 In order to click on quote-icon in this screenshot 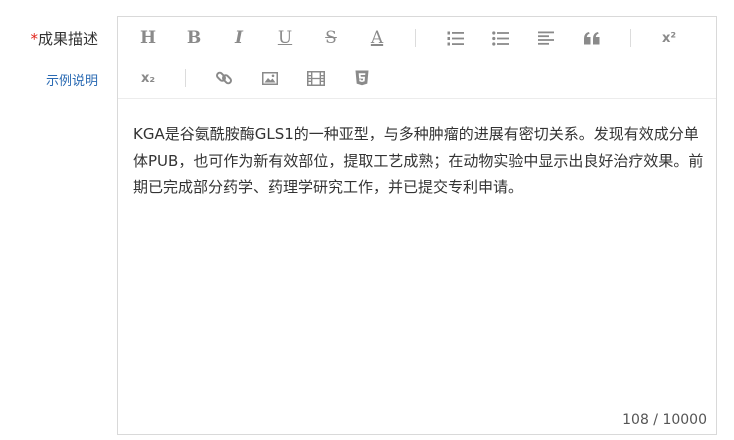, I will do `click(592, 37)`.